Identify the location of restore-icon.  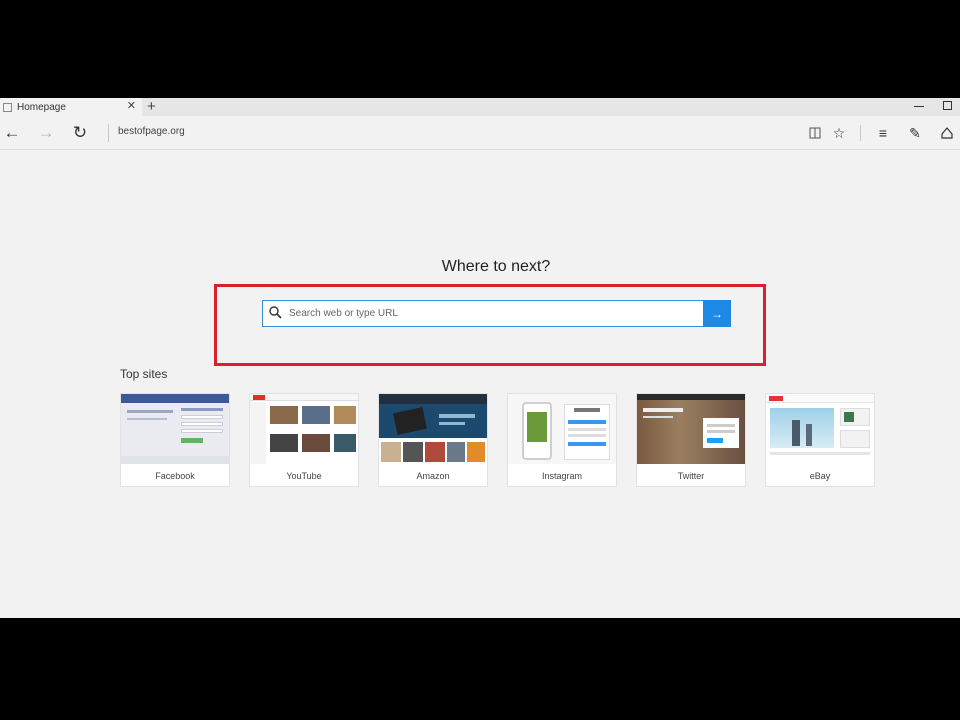
(947, 105).